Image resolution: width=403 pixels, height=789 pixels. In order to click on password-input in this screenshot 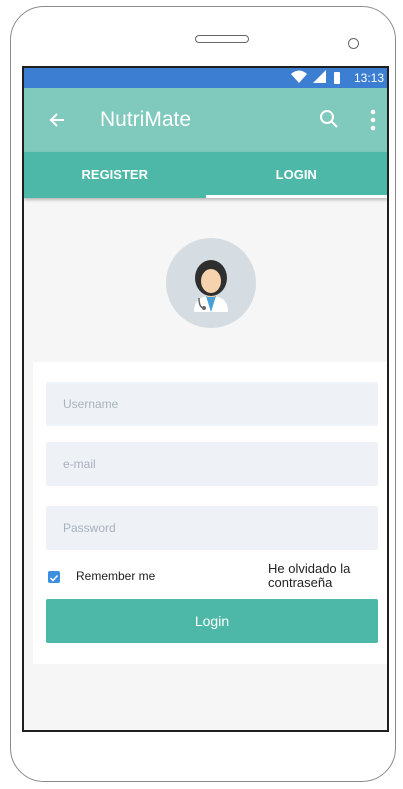, I will do `click(212, 528)`.